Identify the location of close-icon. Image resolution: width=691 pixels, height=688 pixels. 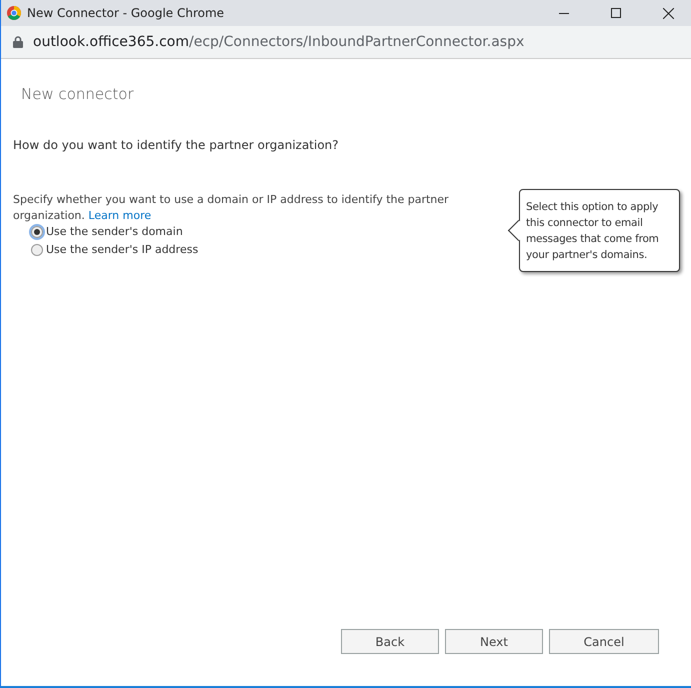
(668, 13).